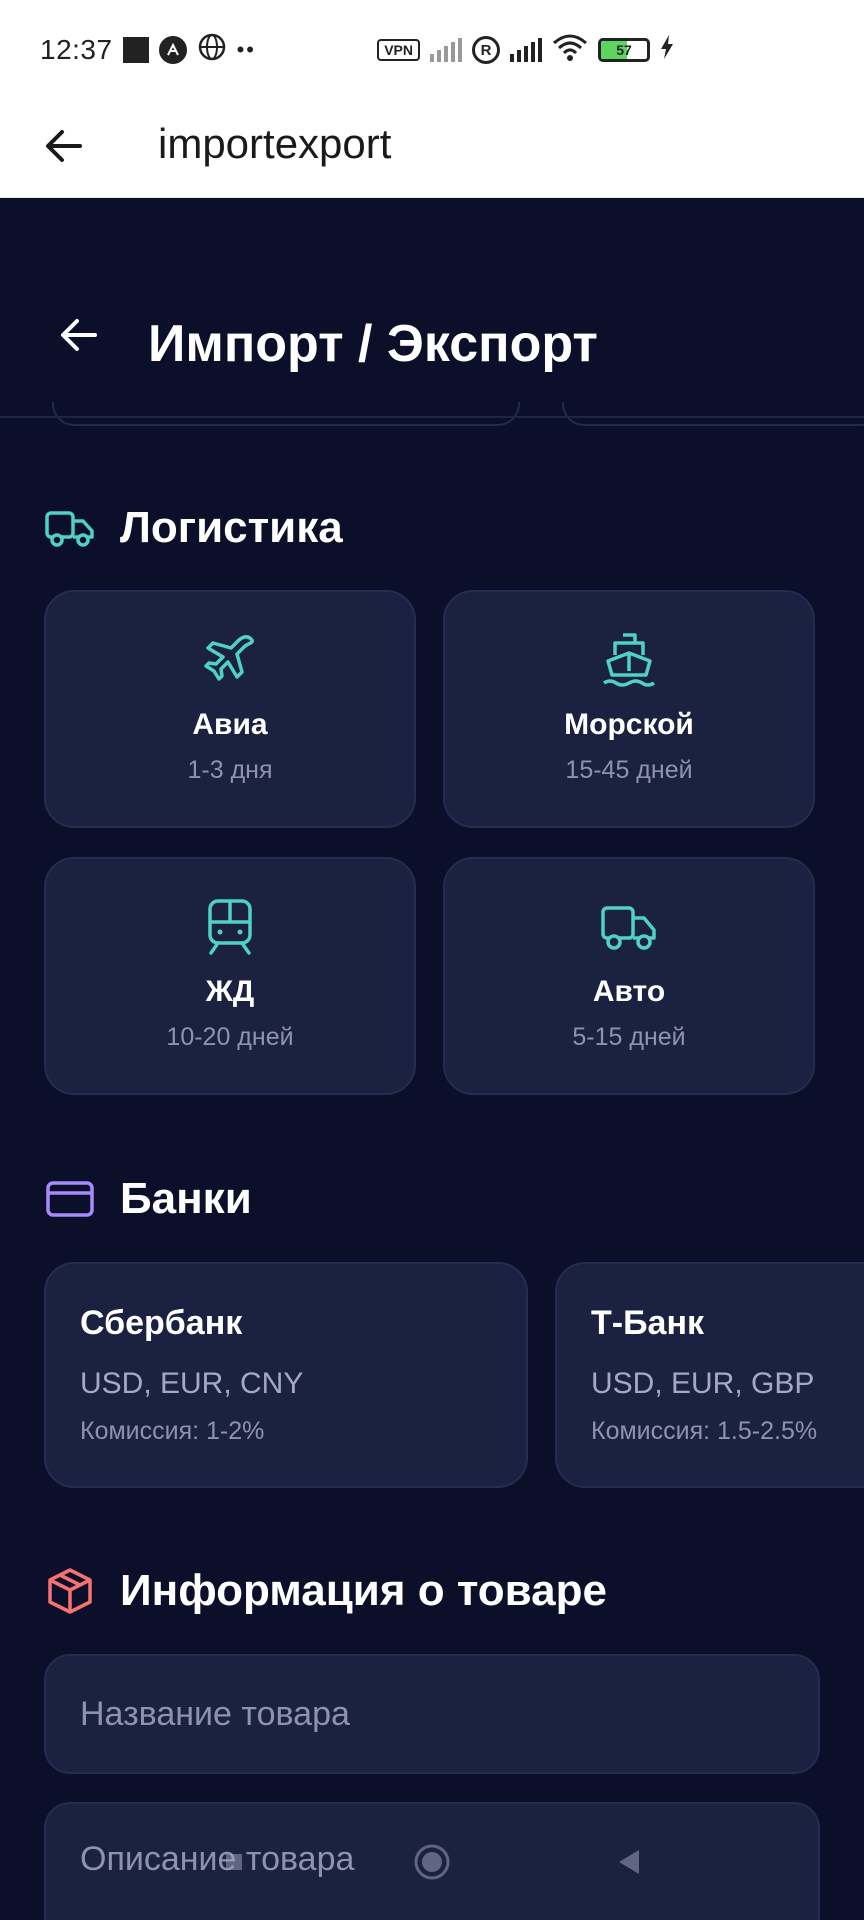 This screenshot has height=1920, width=864. What do you see at coordinates (629, 1037) in the screenshot?
I see `transport-time: 5-15 дней` at bounding box center [629, 1037].